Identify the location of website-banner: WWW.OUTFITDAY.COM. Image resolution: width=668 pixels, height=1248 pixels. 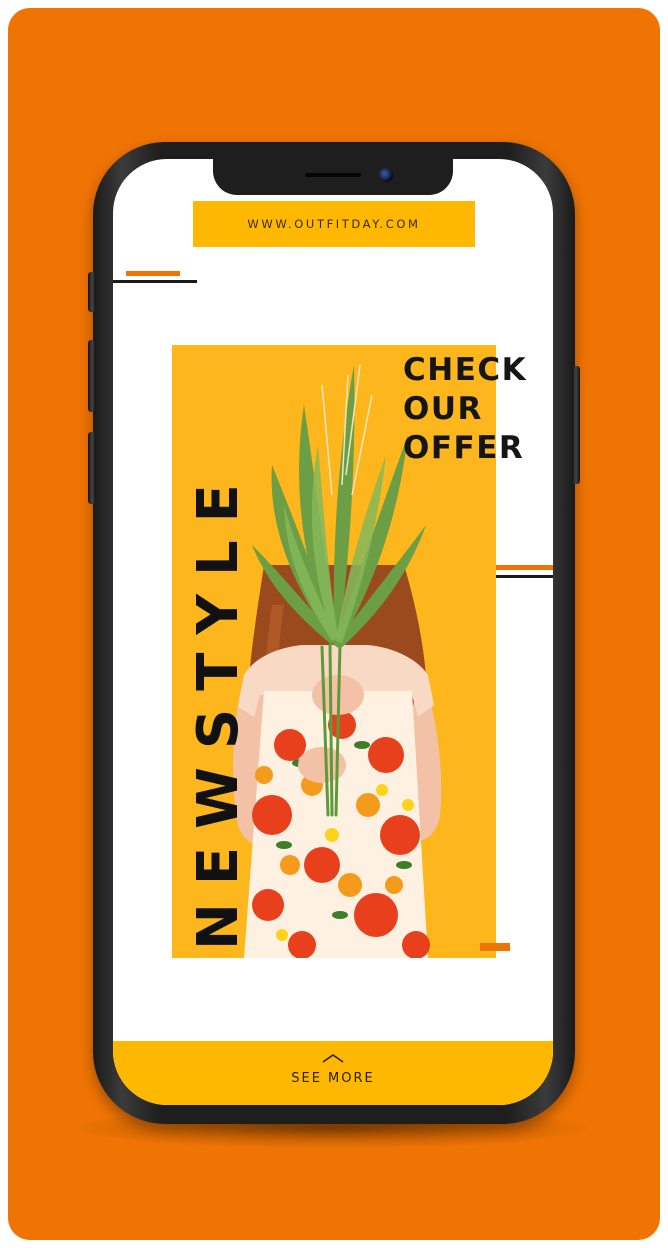
(334, 224).